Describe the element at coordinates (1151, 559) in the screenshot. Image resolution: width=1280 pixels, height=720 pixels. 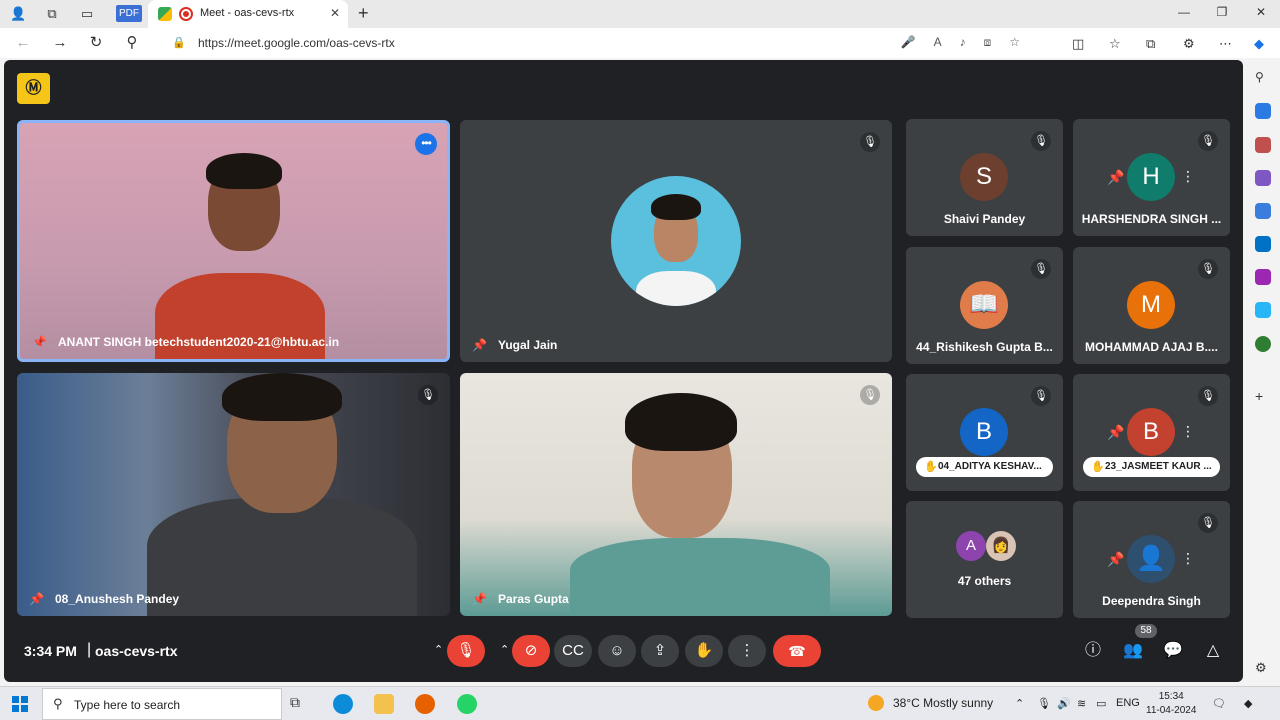
I see `participant-tile-deependra: 🎙 👤 📌 ⋮ Deependra Singh` at that location.